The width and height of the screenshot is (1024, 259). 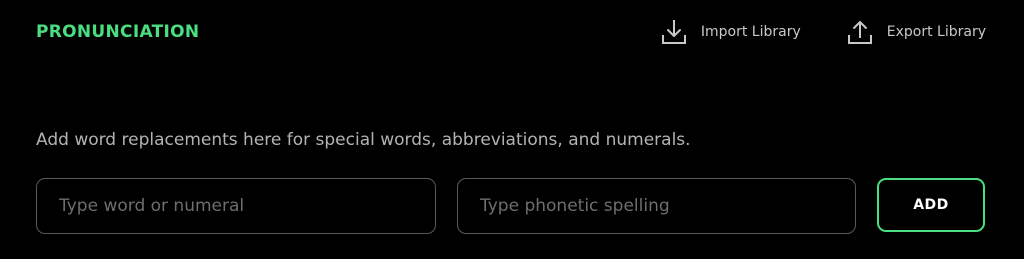 I want to click on word-input, so click(x=236, y=206).